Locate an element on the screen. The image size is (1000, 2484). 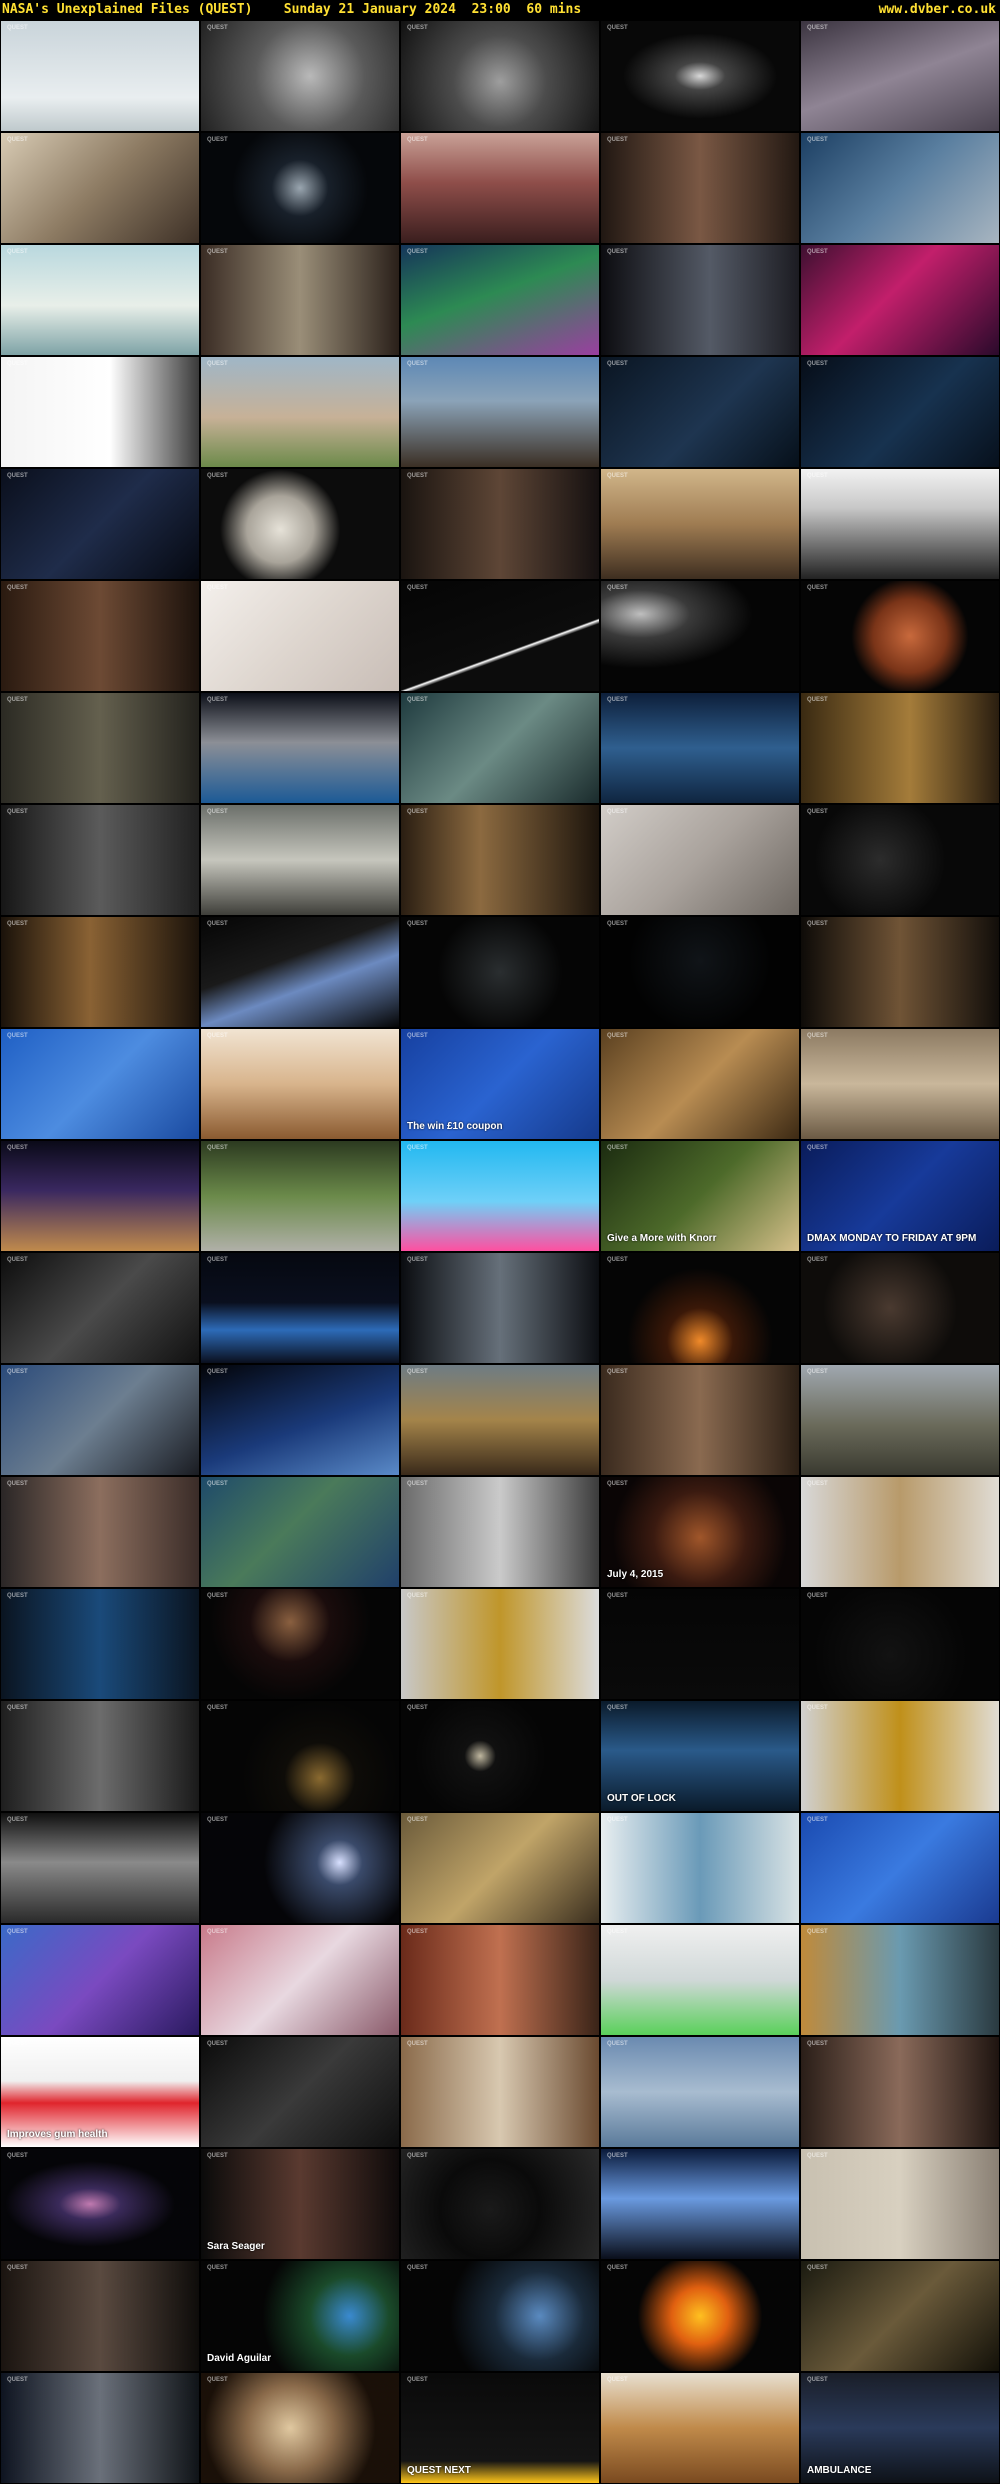
thumbnail: QUEST Improves gum health is located at coordinates (100, 2092).